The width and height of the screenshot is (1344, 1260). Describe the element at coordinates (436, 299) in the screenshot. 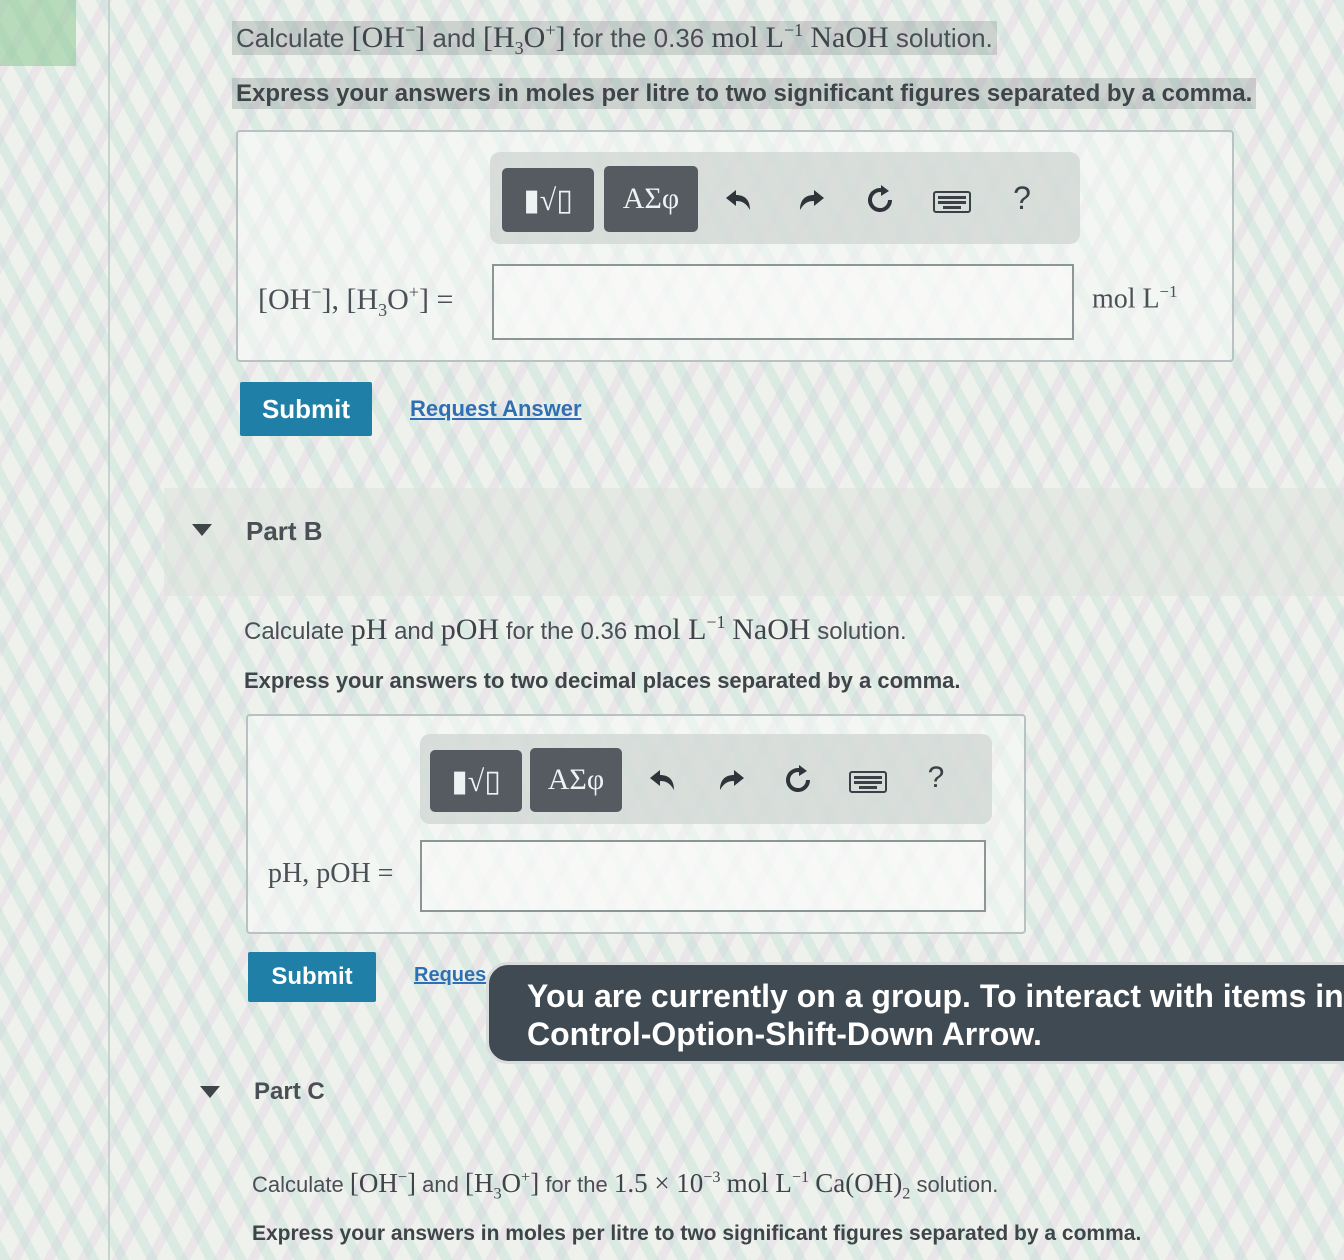

I see `label-part: ] =` at that location.